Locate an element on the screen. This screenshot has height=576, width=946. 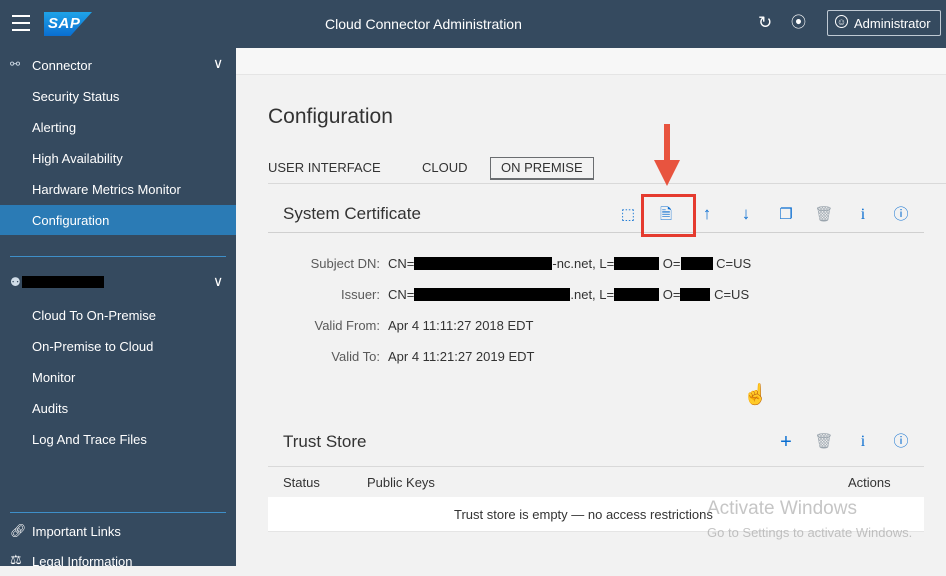
subject-dn-value: CN= -nc.net, L= O= C=US is located at coordinates (569, 263).